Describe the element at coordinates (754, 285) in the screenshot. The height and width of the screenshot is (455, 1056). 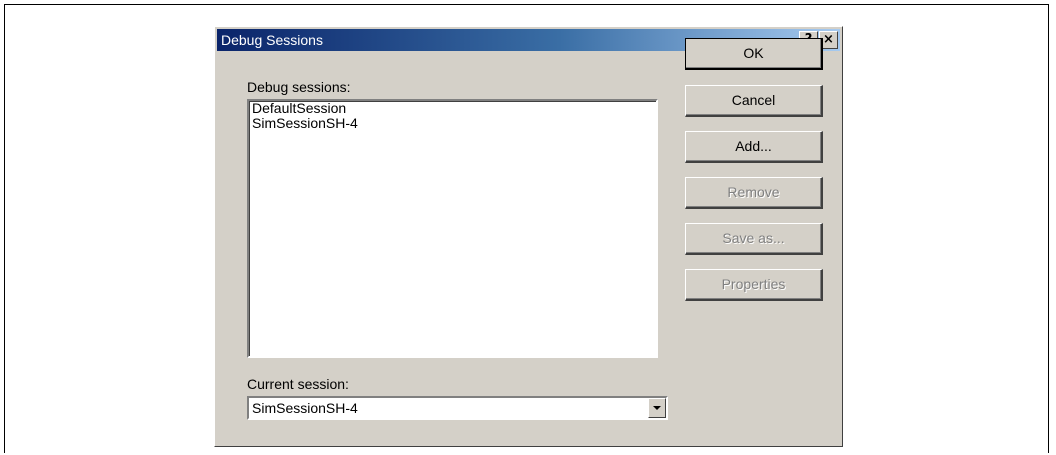
I see `properties-button: Properties` at that location.